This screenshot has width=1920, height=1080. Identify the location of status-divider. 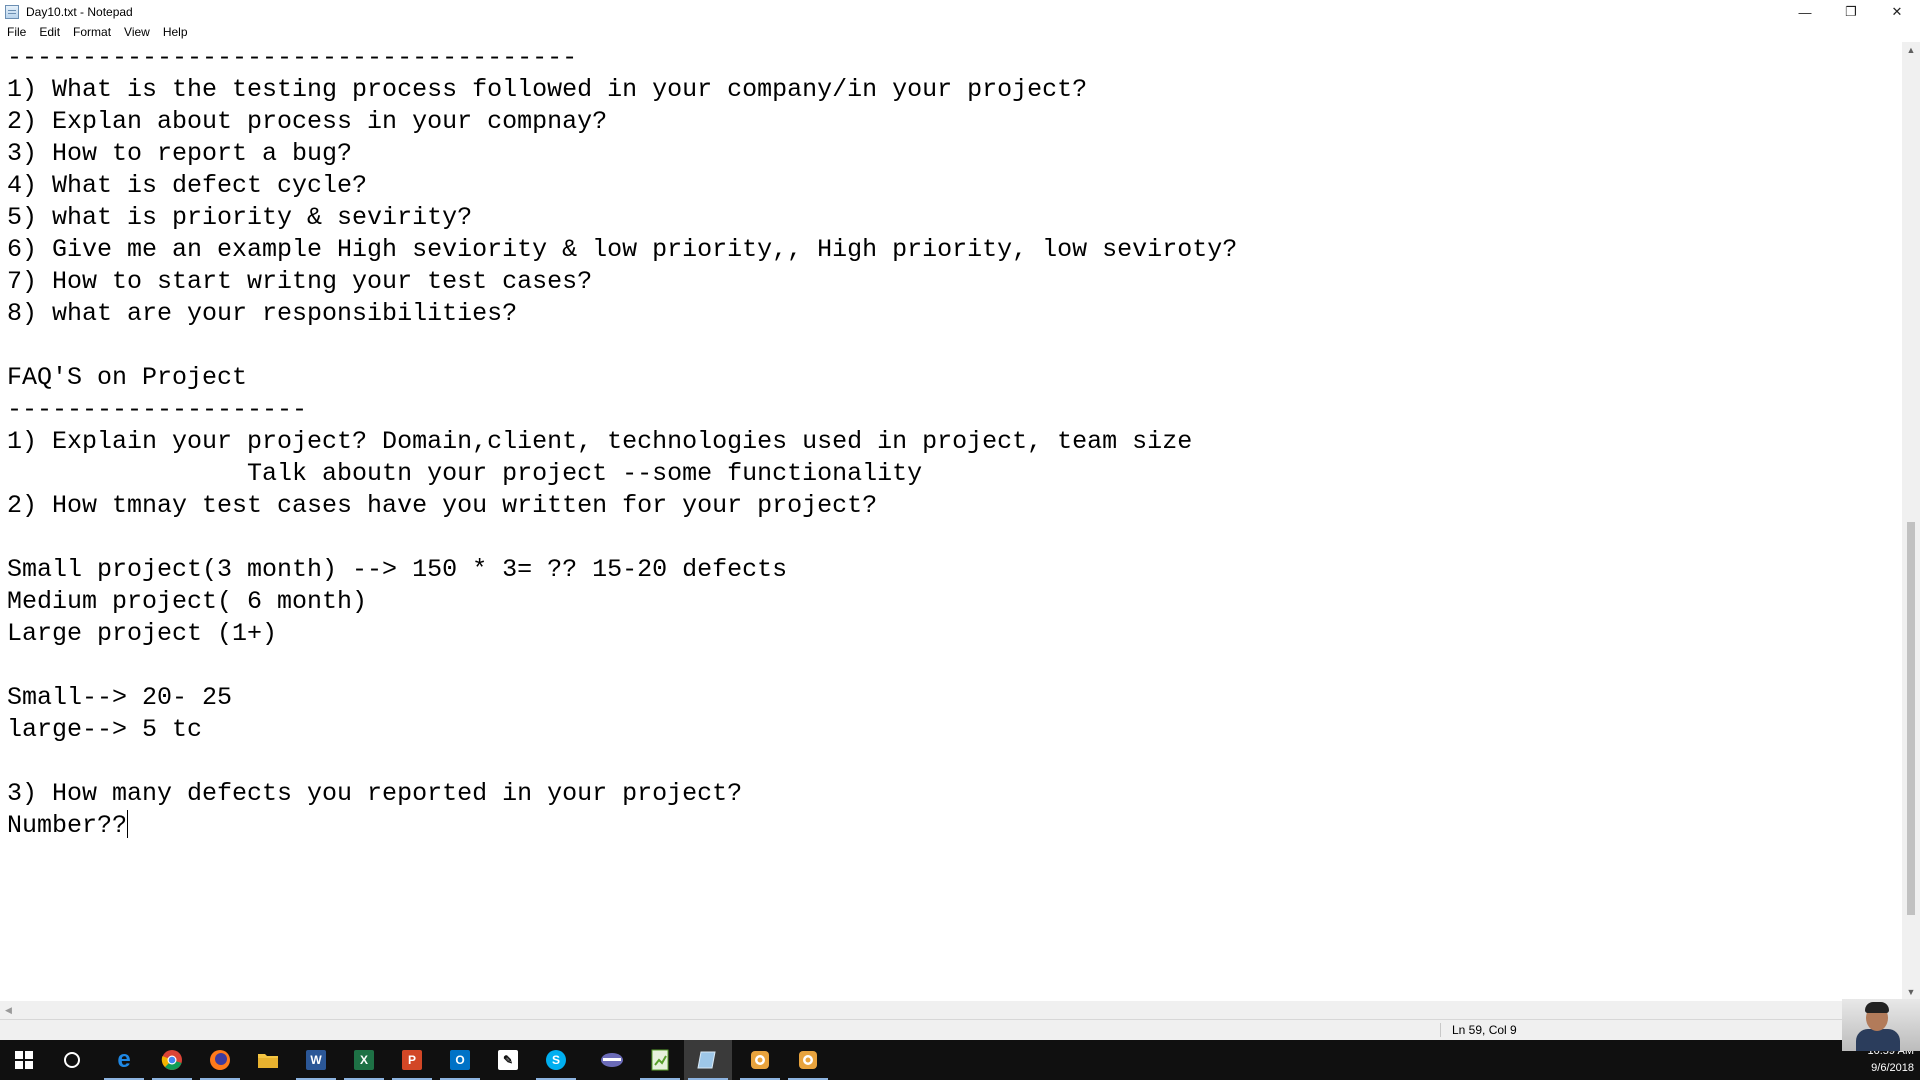
(1440, 1030).